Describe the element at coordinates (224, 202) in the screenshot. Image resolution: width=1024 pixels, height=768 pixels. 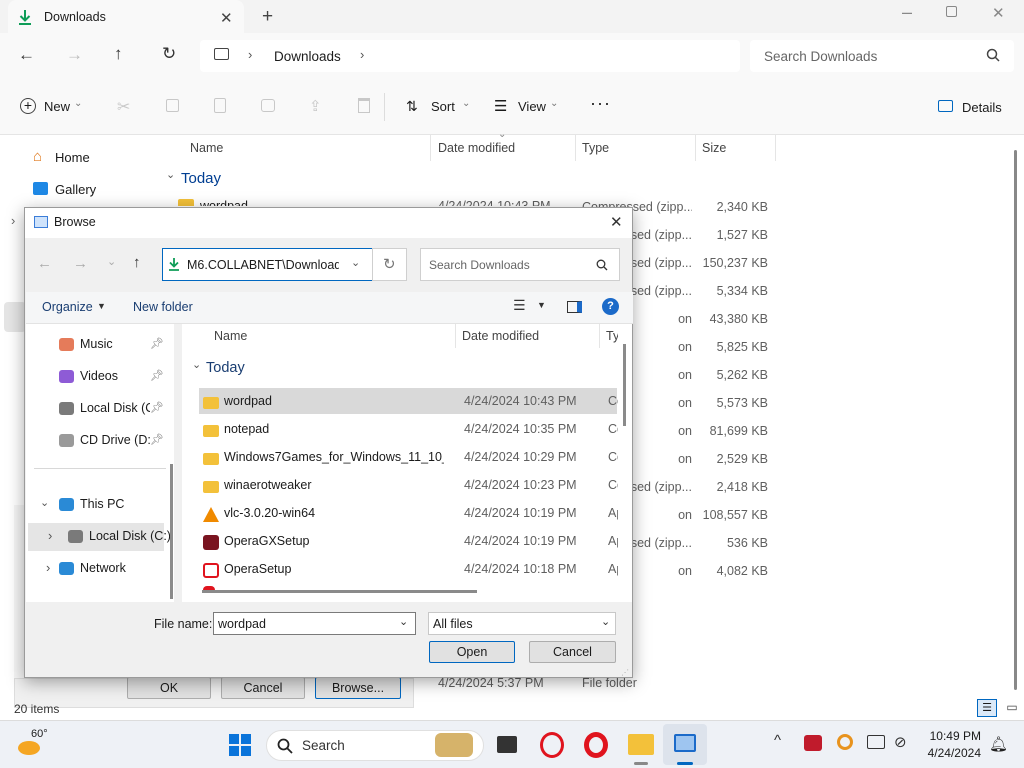
I see `first-row-name: wordpad` at that location.